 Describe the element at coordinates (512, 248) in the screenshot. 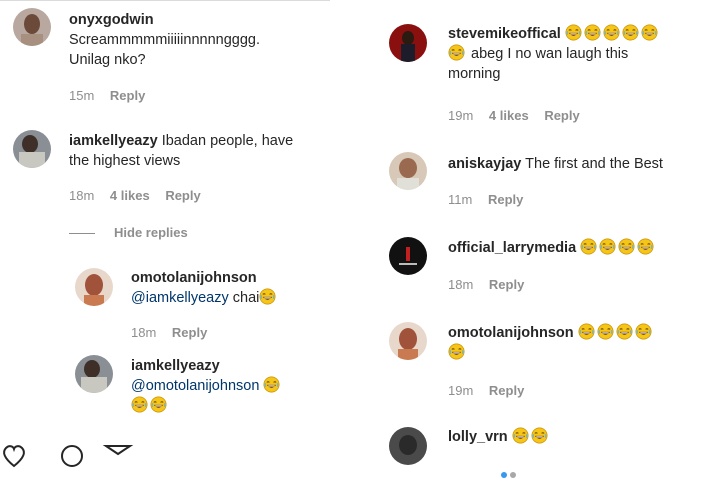

I see `comment-username: official_larrymedia` at that location.